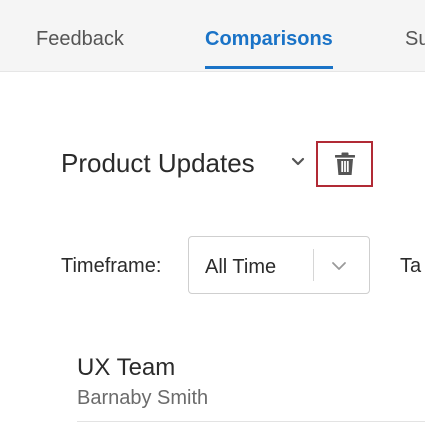  I want to click on team-owner: Barnaby Smith, so click(143, 398).